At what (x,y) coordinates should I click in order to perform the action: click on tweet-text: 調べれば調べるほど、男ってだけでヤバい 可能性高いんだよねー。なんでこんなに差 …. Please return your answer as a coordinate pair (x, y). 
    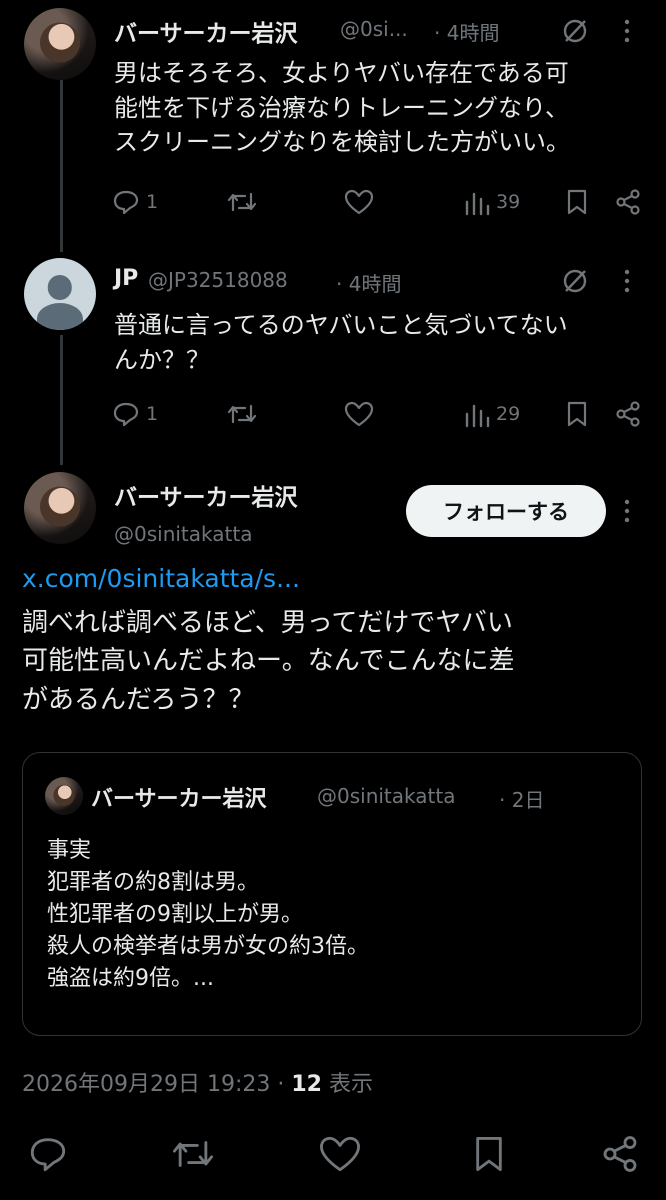
    Looking at the image, I should click on (268, 661).